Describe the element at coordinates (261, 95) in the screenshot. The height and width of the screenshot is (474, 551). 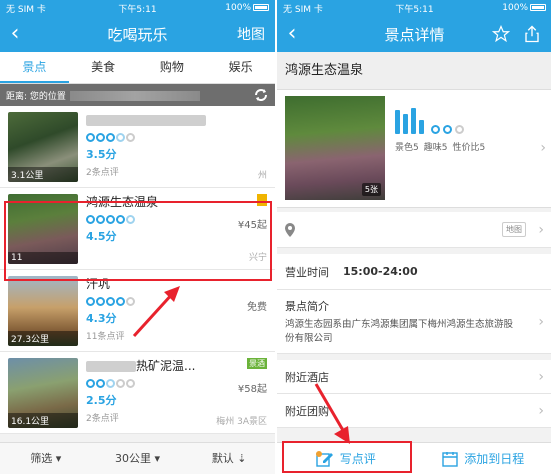
I see `refresh-icon` at that location.